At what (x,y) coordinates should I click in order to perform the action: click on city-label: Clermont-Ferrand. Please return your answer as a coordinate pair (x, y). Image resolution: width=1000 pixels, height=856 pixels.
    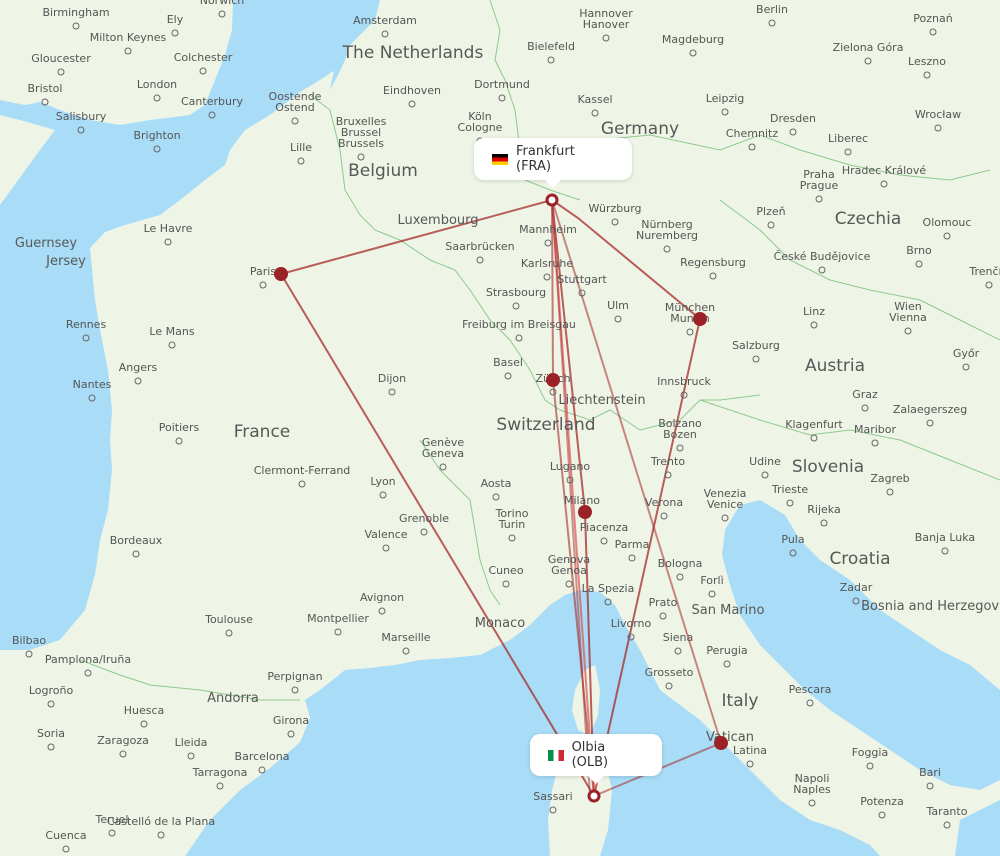
    Looking at the image, I should click on (302, 470).